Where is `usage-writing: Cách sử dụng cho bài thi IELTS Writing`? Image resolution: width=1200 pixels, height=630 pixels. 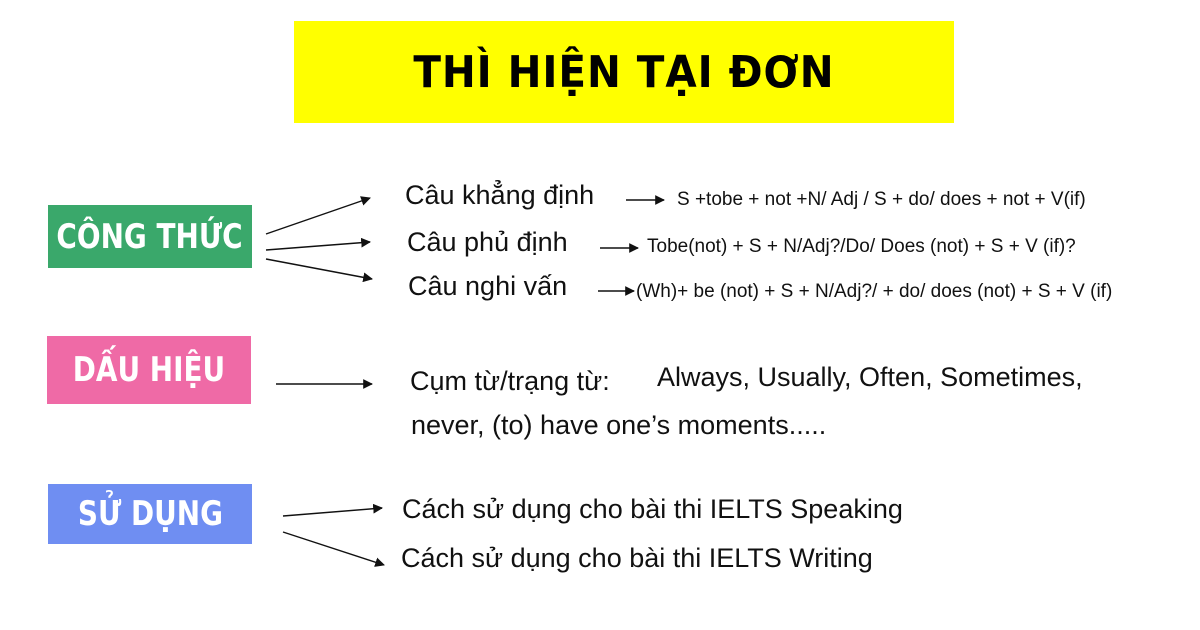 usage-writing: Cách sử dụng cho bài thi IELTS Writing is located at coordinates (637, 558).